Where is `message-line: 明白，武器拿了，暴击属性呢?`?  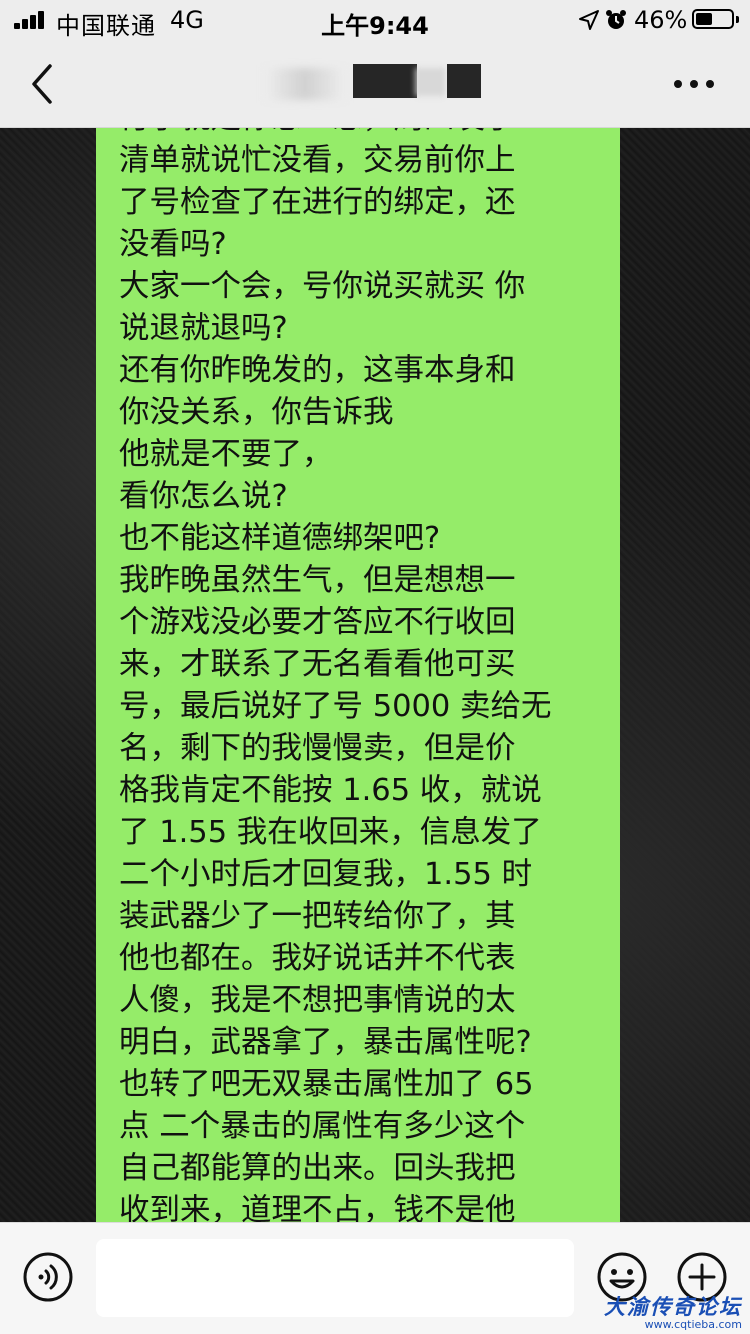 message-line: 明白，武器拿了，暴击属性呢? is located at coordinates (325, 1042).